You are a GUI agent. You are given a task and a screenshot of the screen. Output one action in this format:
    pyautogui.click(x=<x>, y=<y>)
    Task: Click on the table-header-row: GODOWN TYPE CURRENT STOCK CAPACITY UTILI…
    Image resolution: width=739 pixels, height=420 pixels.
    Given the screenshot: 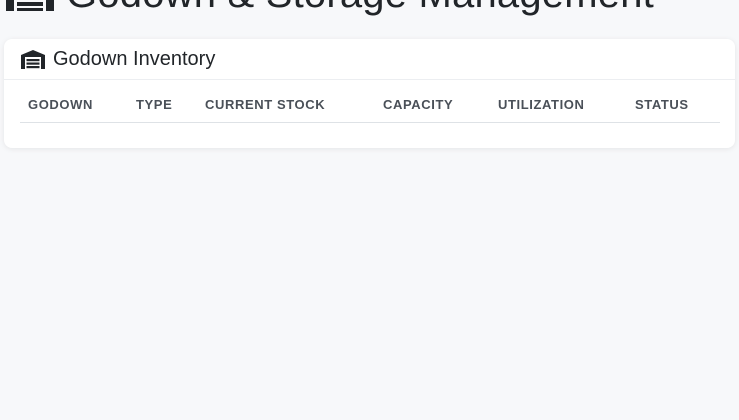 What is the action you would take?
    pyautogui.click(x=370, y=110)
    